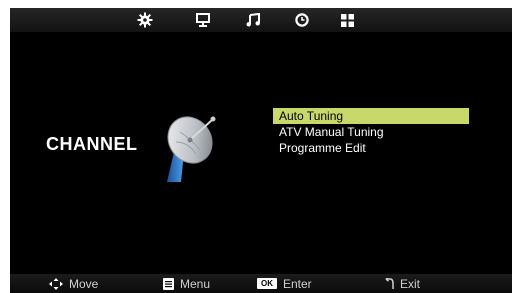 This screenshot has height=293, width=522. What do you see at coordinates (410, 283) in the screenshot?
I see `exit-label: Exit` at bounding box center [410, 283].